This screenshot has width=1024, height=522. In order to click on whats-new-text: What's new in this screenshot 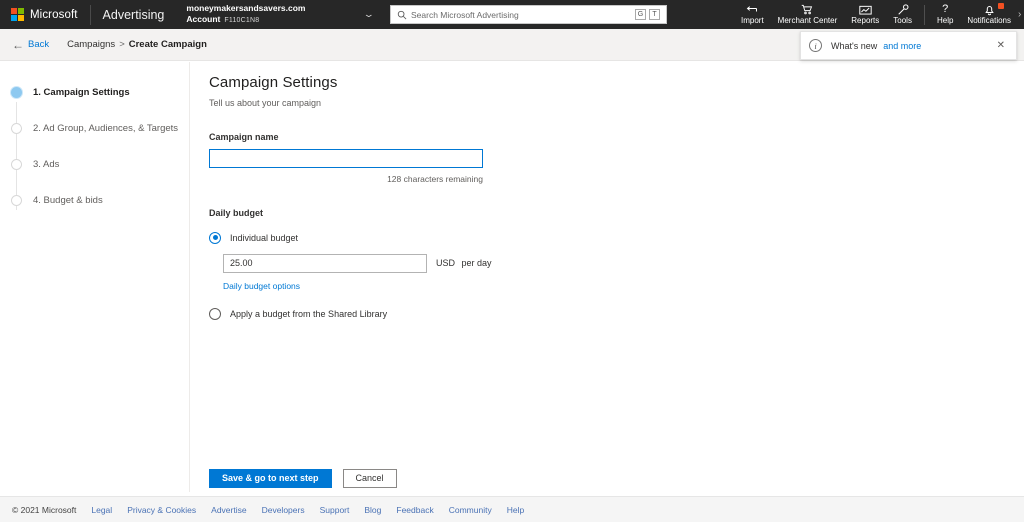, I will do `click(854, 45)`.